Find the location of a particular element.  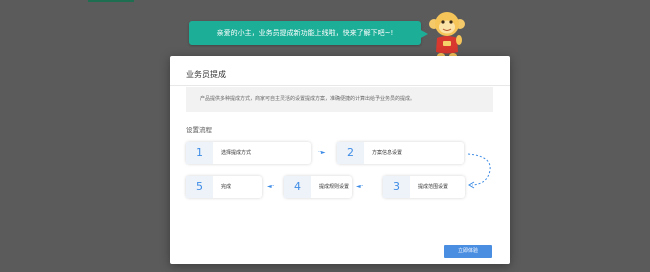

step-1-label: 选择提成方式 is located at coordinates (236, 153).